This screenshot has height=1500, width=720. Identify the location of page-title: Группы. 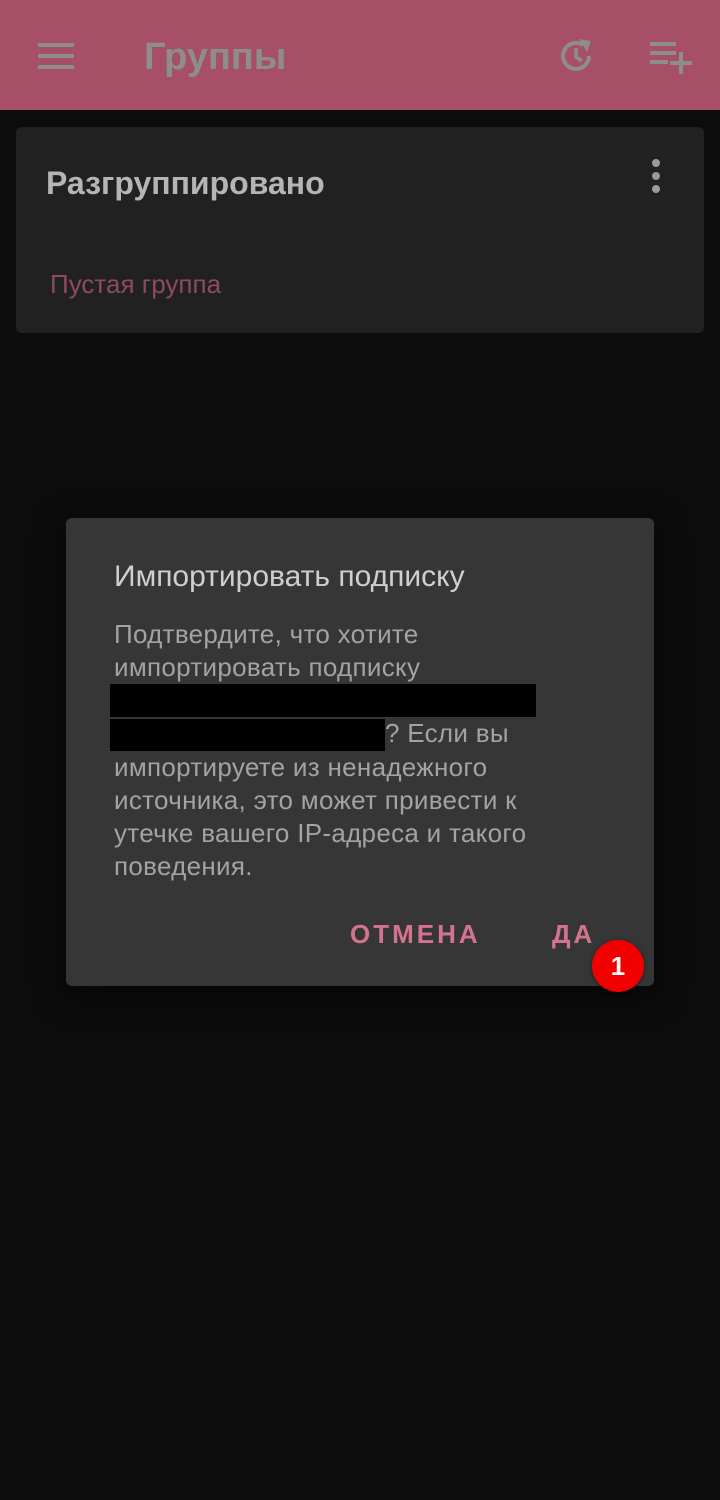
(215, 57).